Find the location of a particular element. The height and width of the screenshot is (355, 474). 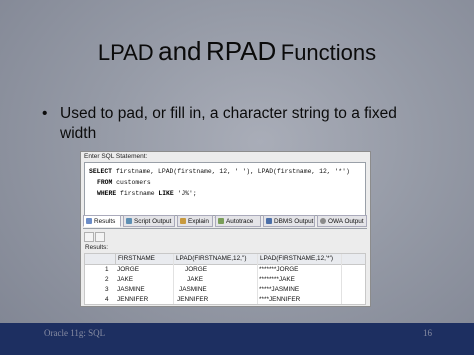

export-icon is located at coordinates (100, 237).